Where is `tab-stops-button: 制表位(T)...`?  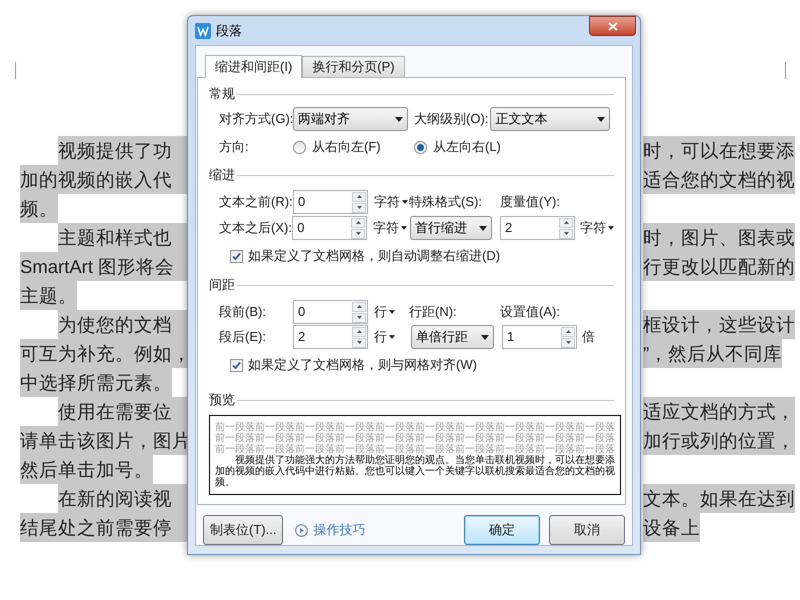 tab-stops-button: 制表位(T)... is located at coordinates (243, 530).